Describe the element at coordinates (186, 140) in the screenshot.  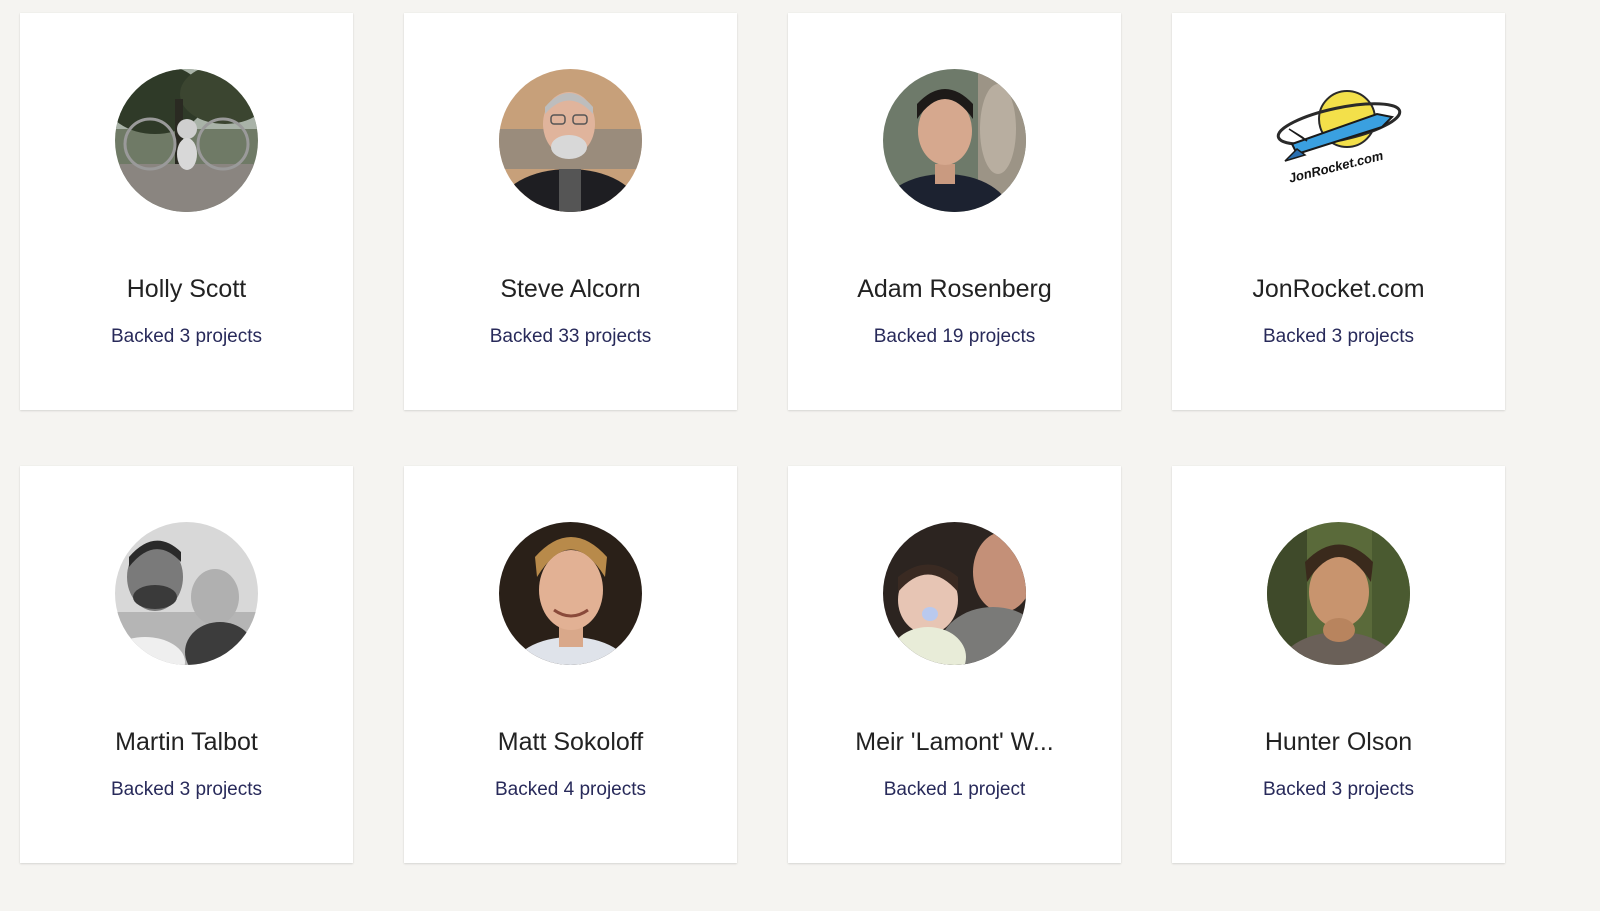
I see `photo-park-icon` at that location.